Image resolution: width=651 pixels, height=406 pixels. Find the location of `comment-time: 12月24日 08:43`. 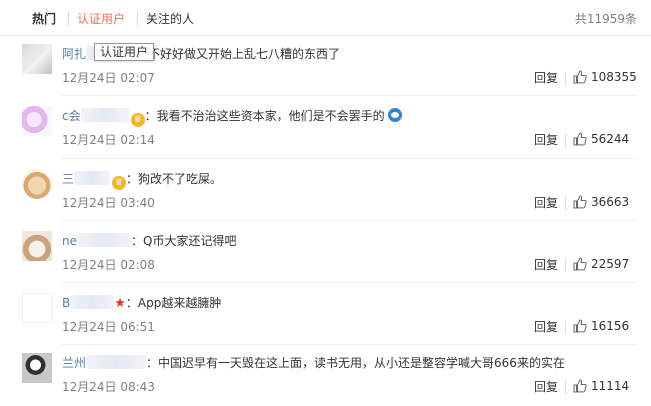

comment-time: 12月24日 08:43 is located at coordinates (108, 387).